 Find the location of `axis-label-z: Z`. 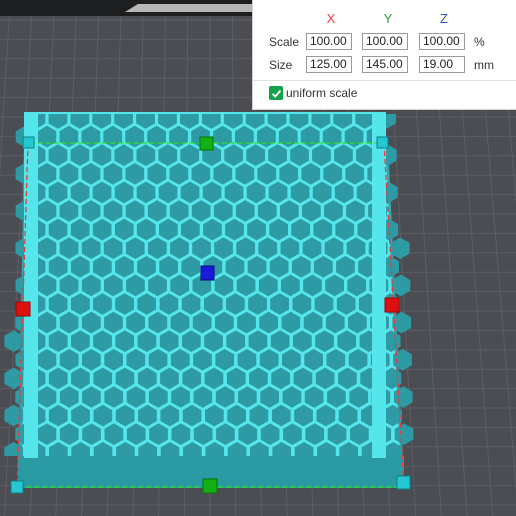

axis-label-z: Z is located at coordinates (444, 18).